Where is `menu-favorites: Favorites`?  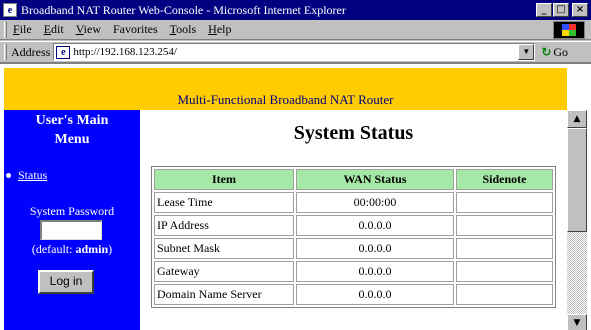
menu-favorites: Favorites is located at coordinates (135, 29).